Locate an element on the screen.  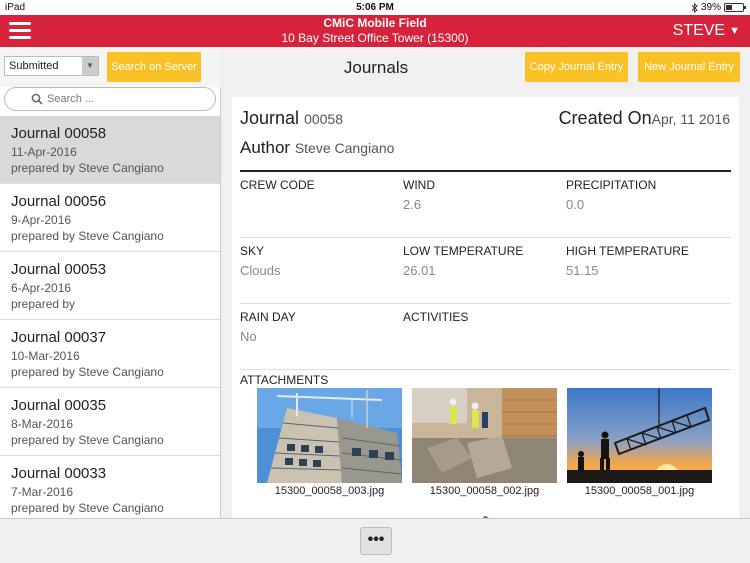
list-item-author: prepared by is located at coordinates (43, 304).